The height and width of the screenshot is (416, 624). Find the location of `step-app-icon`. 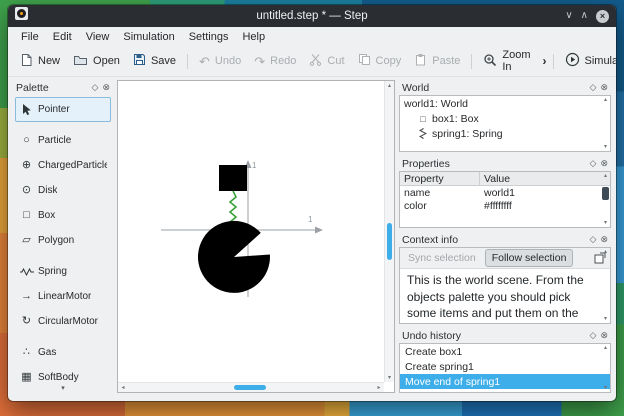

step-app-icon is located at coordinates (21, 16).